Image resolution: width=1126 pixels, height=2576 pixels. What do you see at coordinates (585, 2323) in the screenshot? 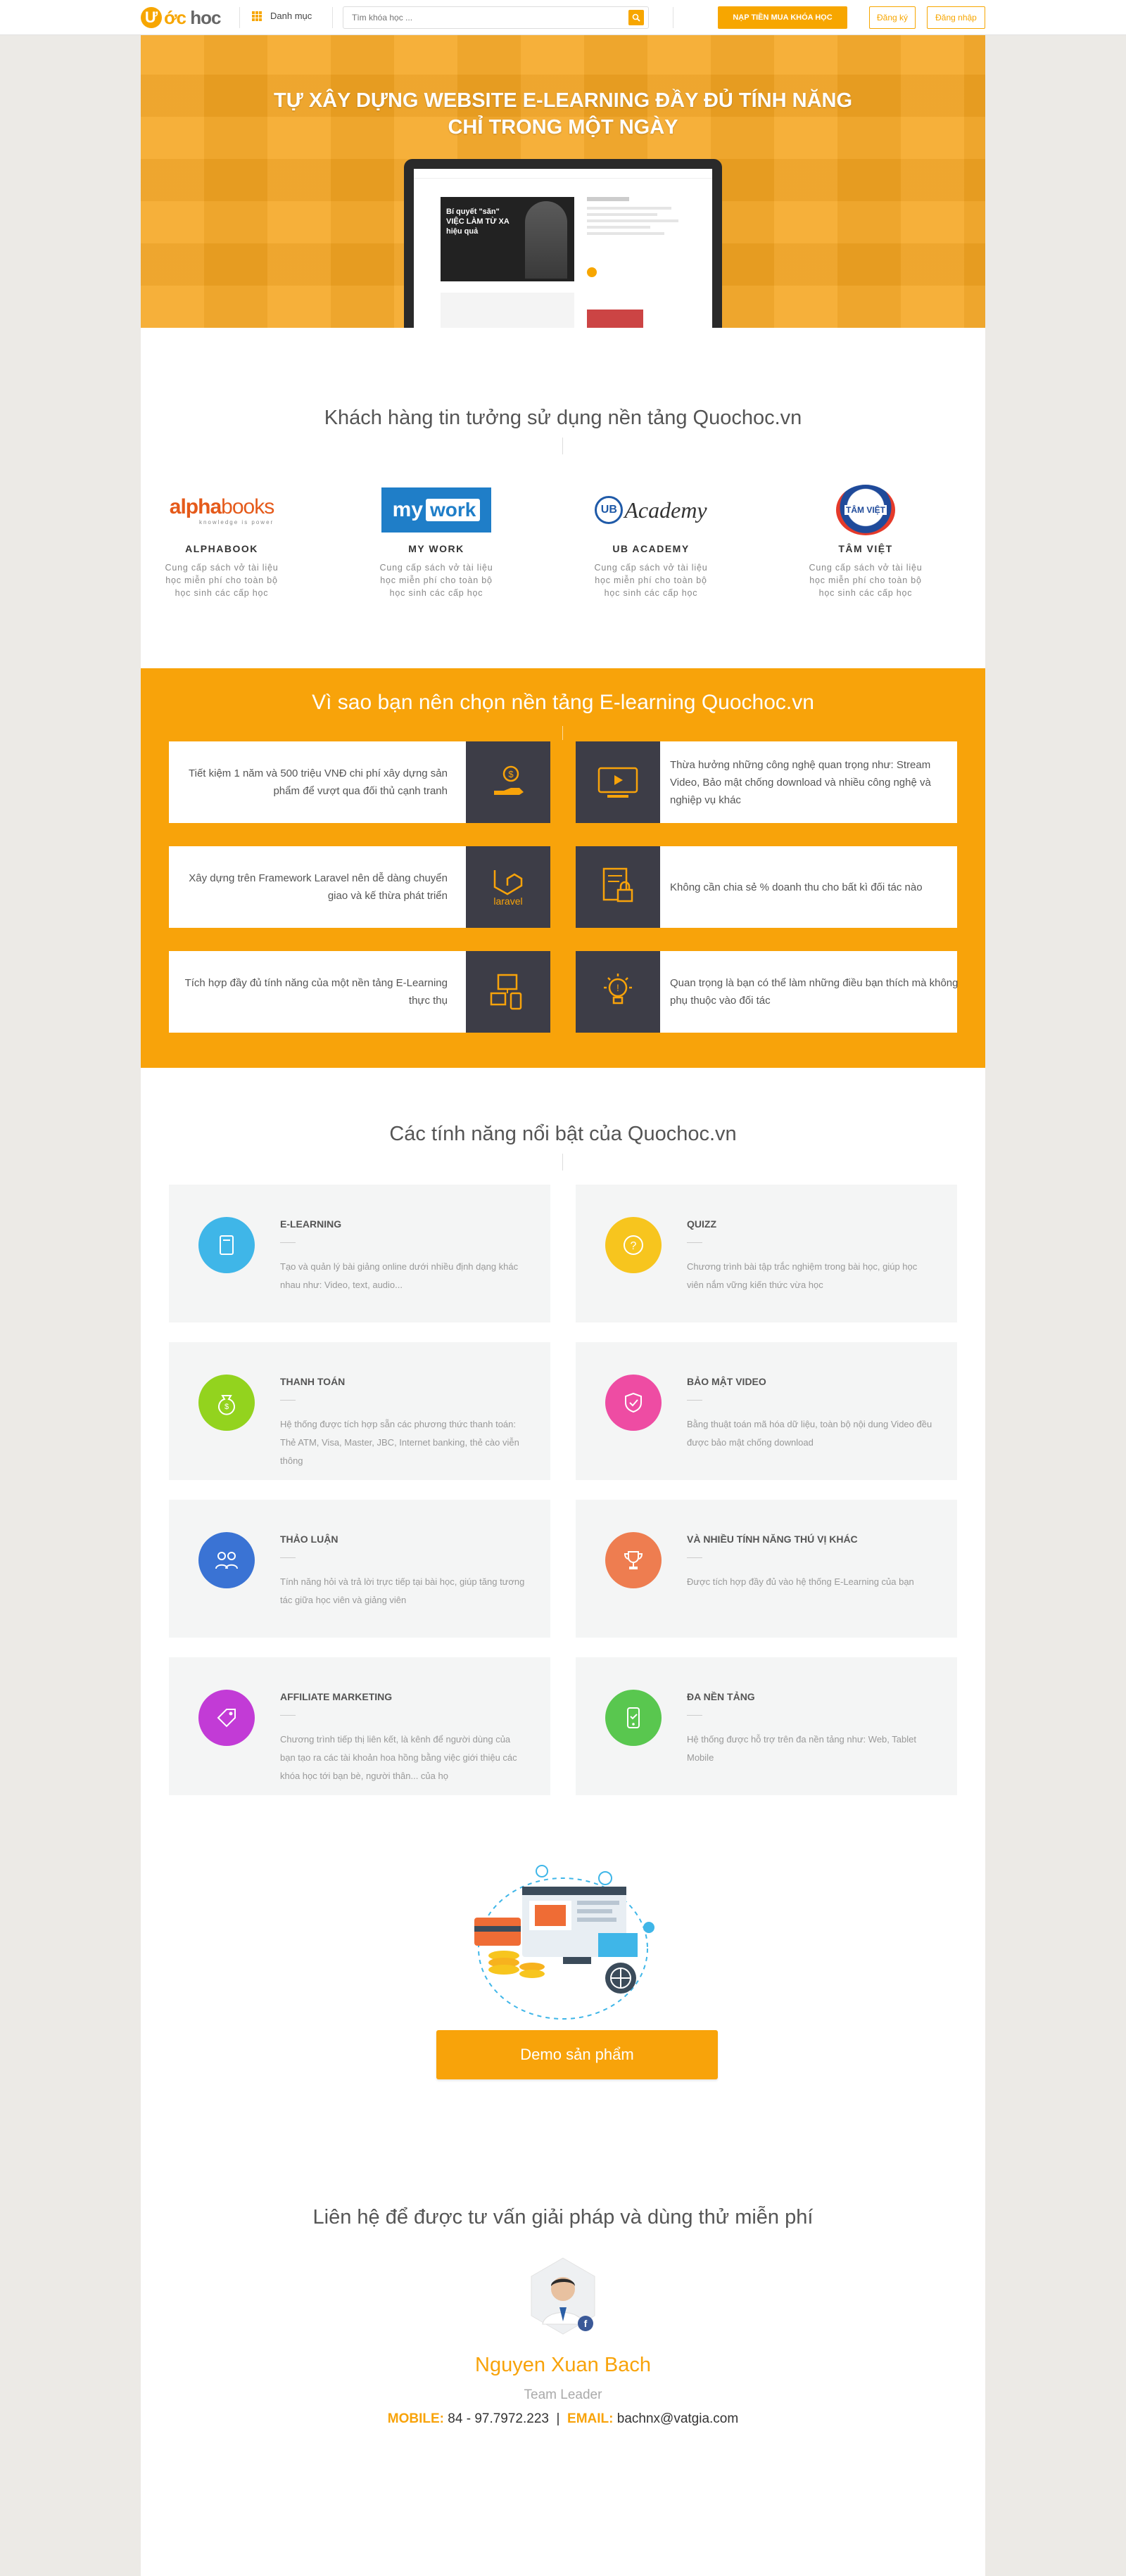
I see `facebook-icon: f` at bounding box center [585, 2323].